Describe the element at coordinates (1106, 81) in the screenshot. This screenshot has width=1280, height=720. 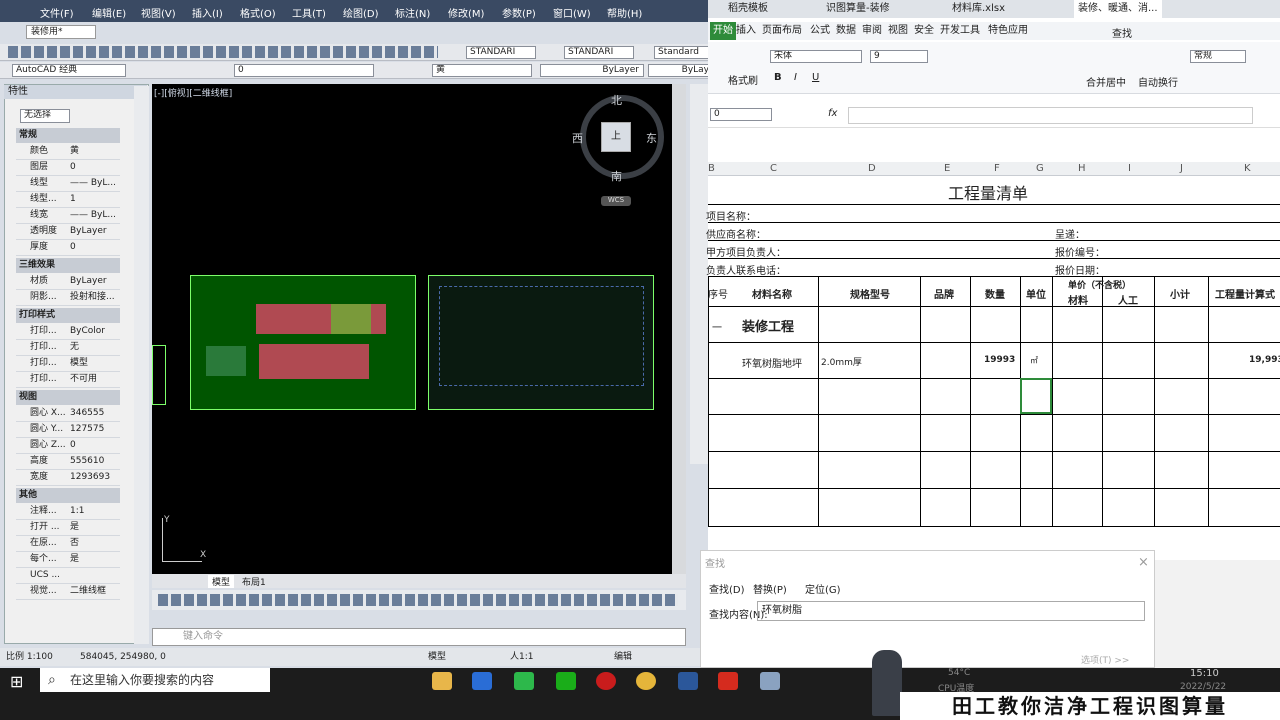
I see `merge-center-button: 合并居中` at that location.